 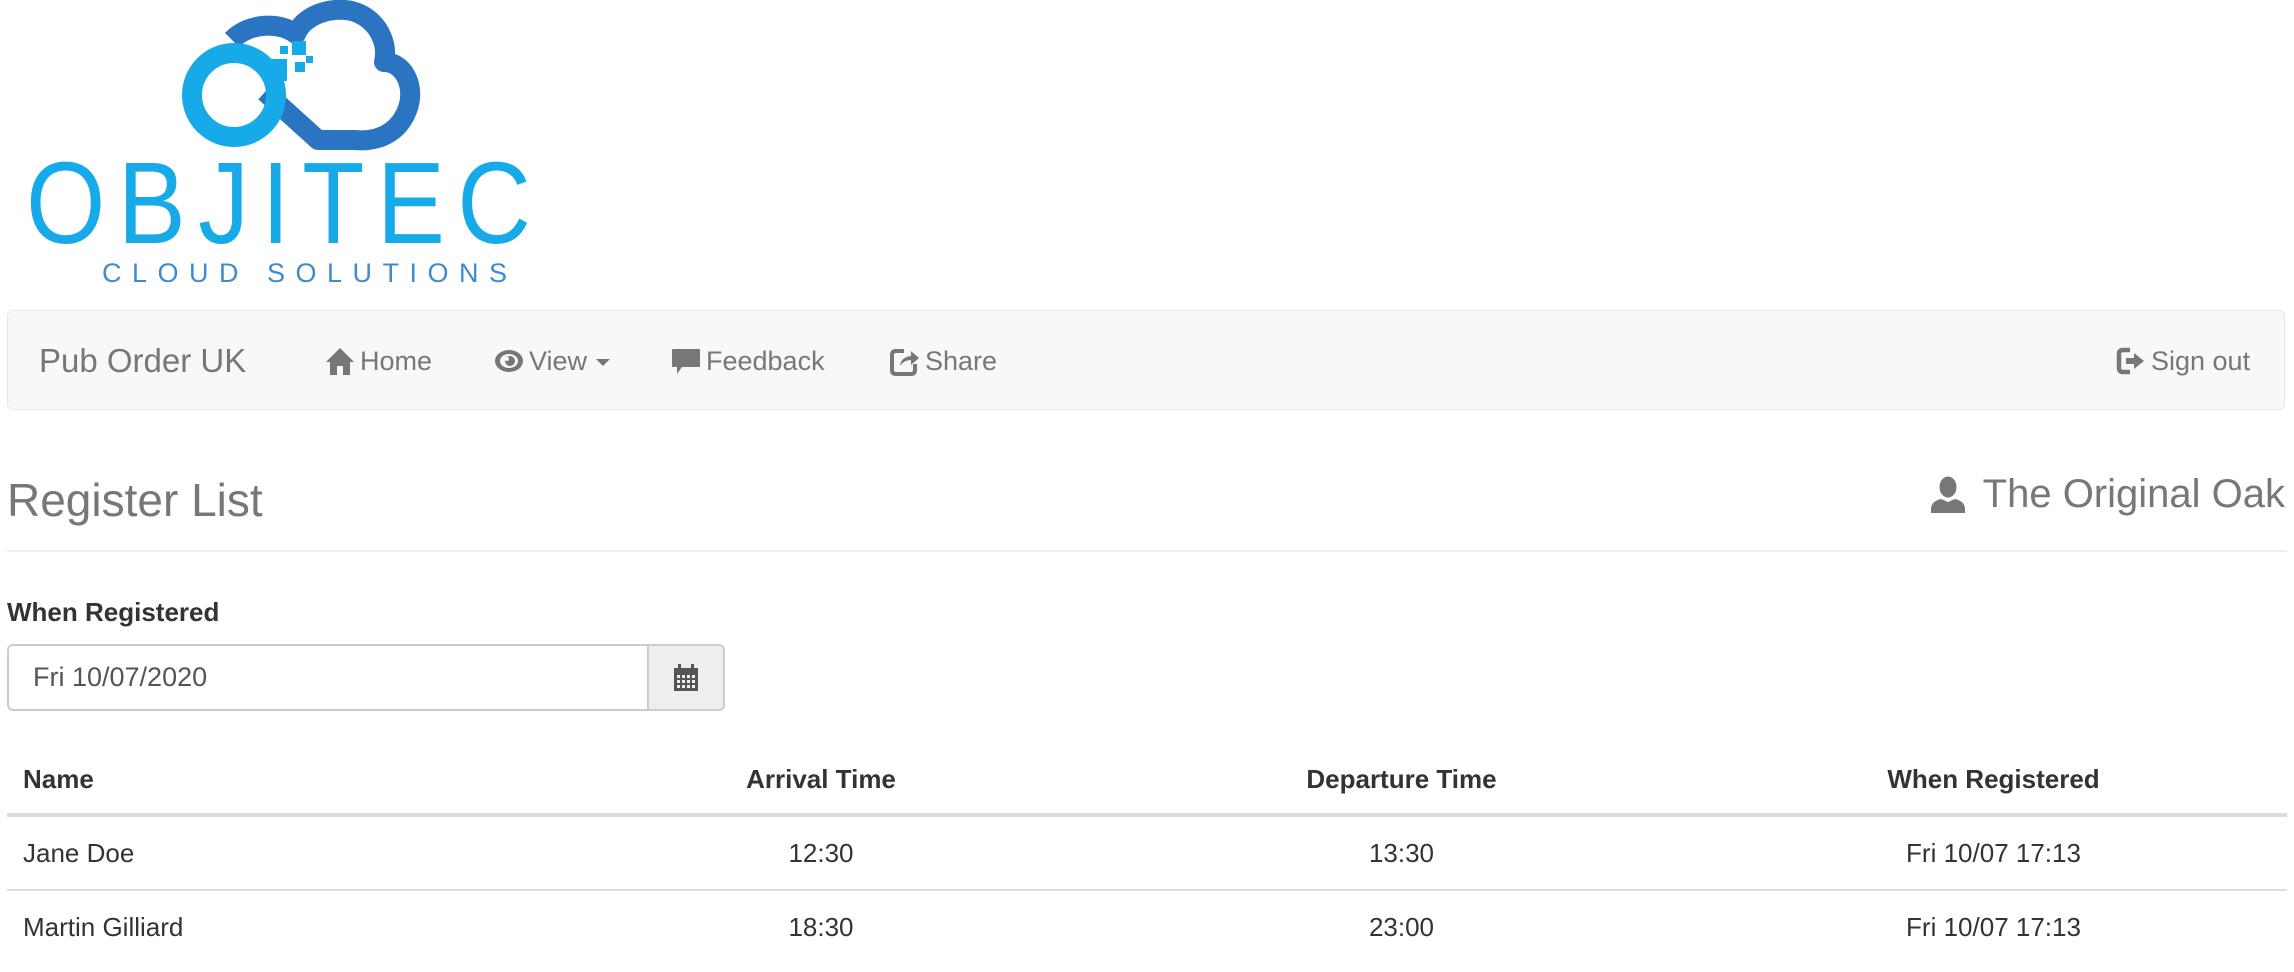 What do you see at coordinates (821, 781) in the screenshot?
I see `column-header-arrival: Arrival Time` at bounding box center [821, 781].